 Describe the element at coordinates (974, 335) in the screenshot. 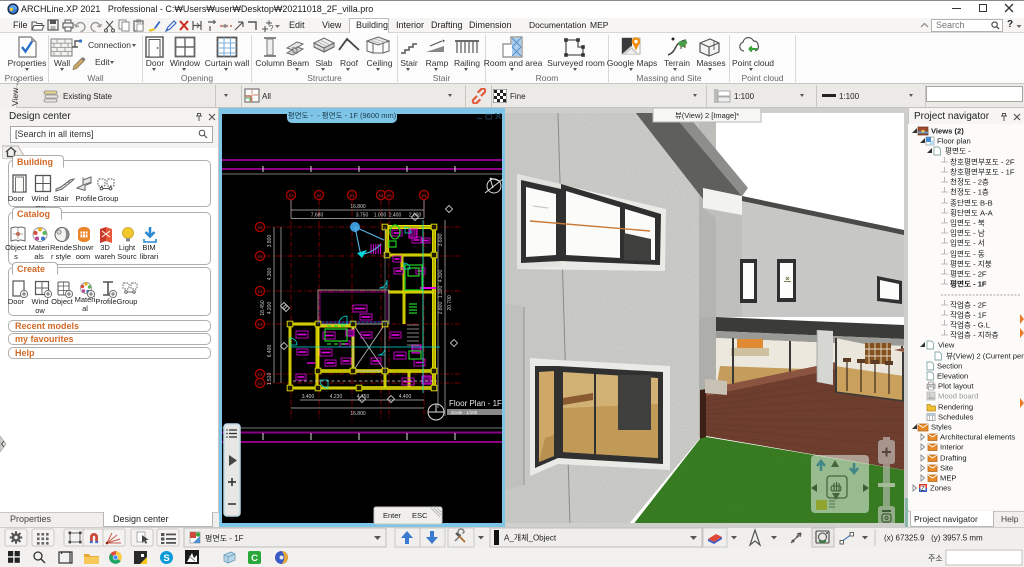

I see `svg-text: 작업층 - 지하층` at that location.